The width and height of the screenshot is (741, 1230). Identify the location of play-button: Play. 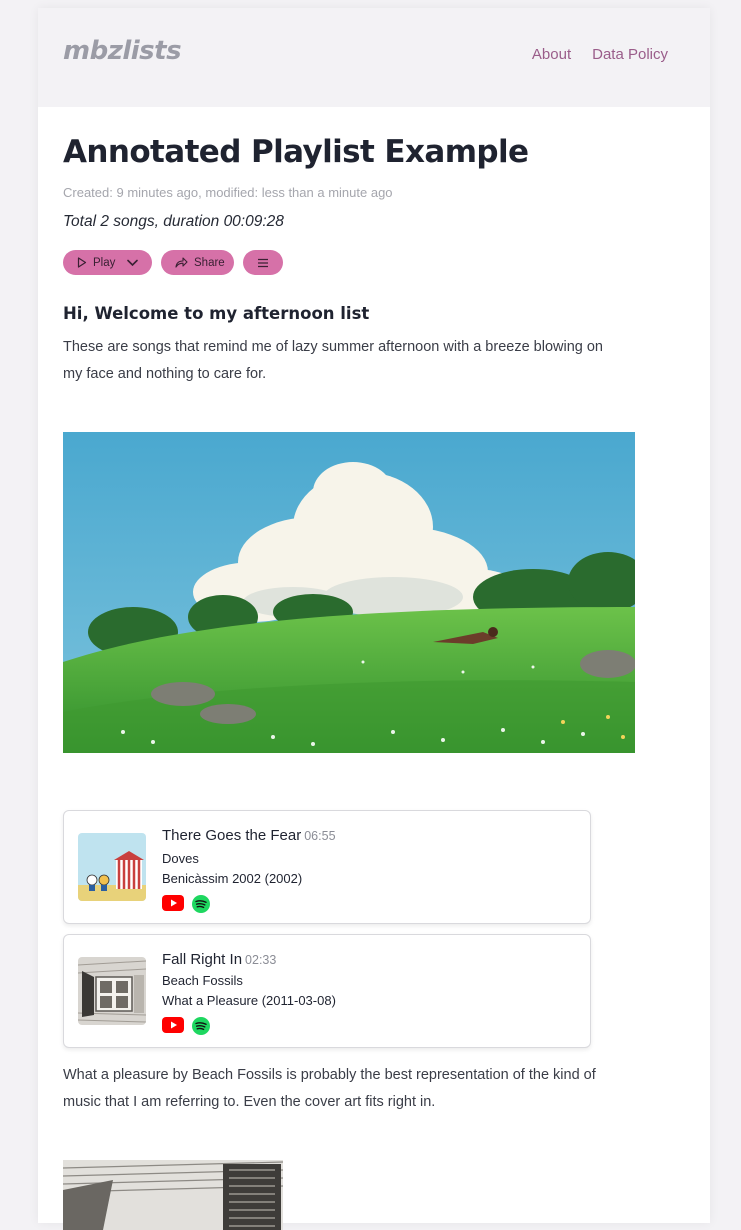
(107, 262).